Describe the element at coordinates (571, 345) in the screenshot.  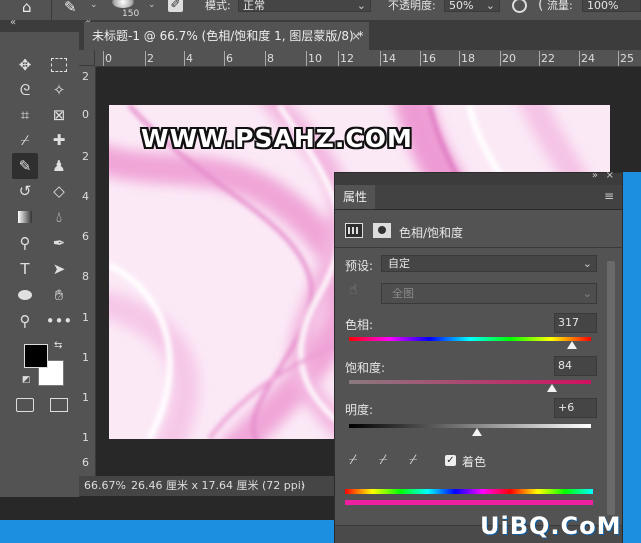
I see `hue-slider-thumb` at that location.